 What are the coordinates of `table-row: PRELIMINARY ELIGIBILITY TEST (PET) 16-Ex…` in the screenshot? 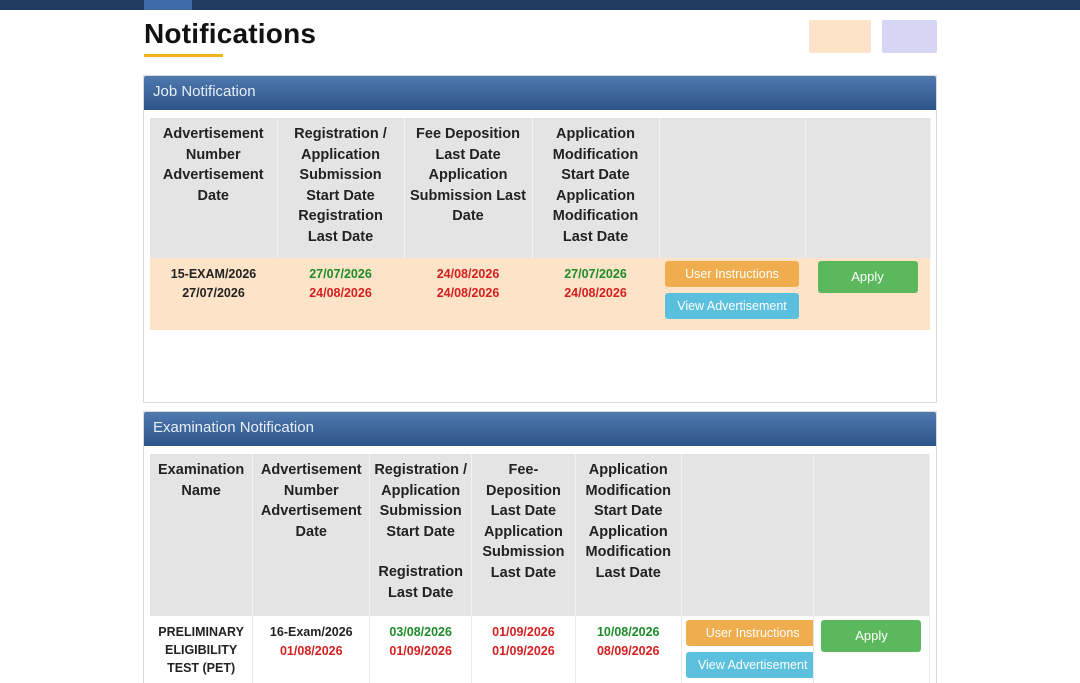 It's located at (540, 649).